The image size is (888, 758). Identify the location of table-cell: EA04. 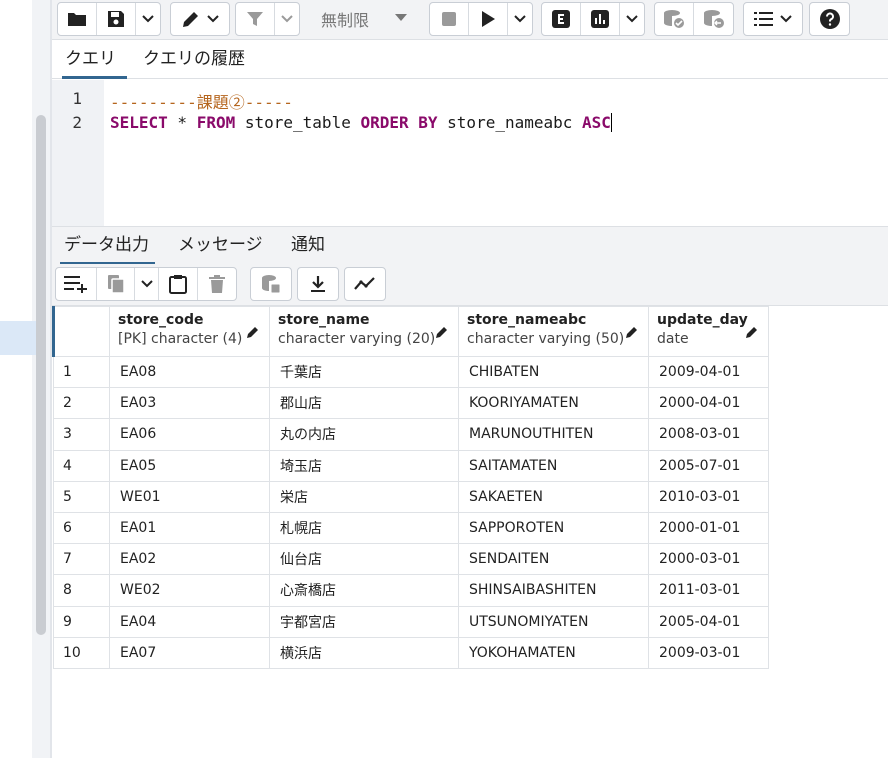
(189, 621).